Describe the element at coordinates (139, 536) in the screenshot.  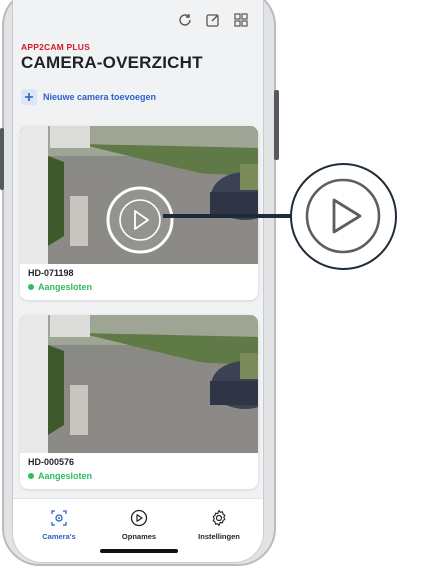
I see `tab-label: Opnames` at that location.